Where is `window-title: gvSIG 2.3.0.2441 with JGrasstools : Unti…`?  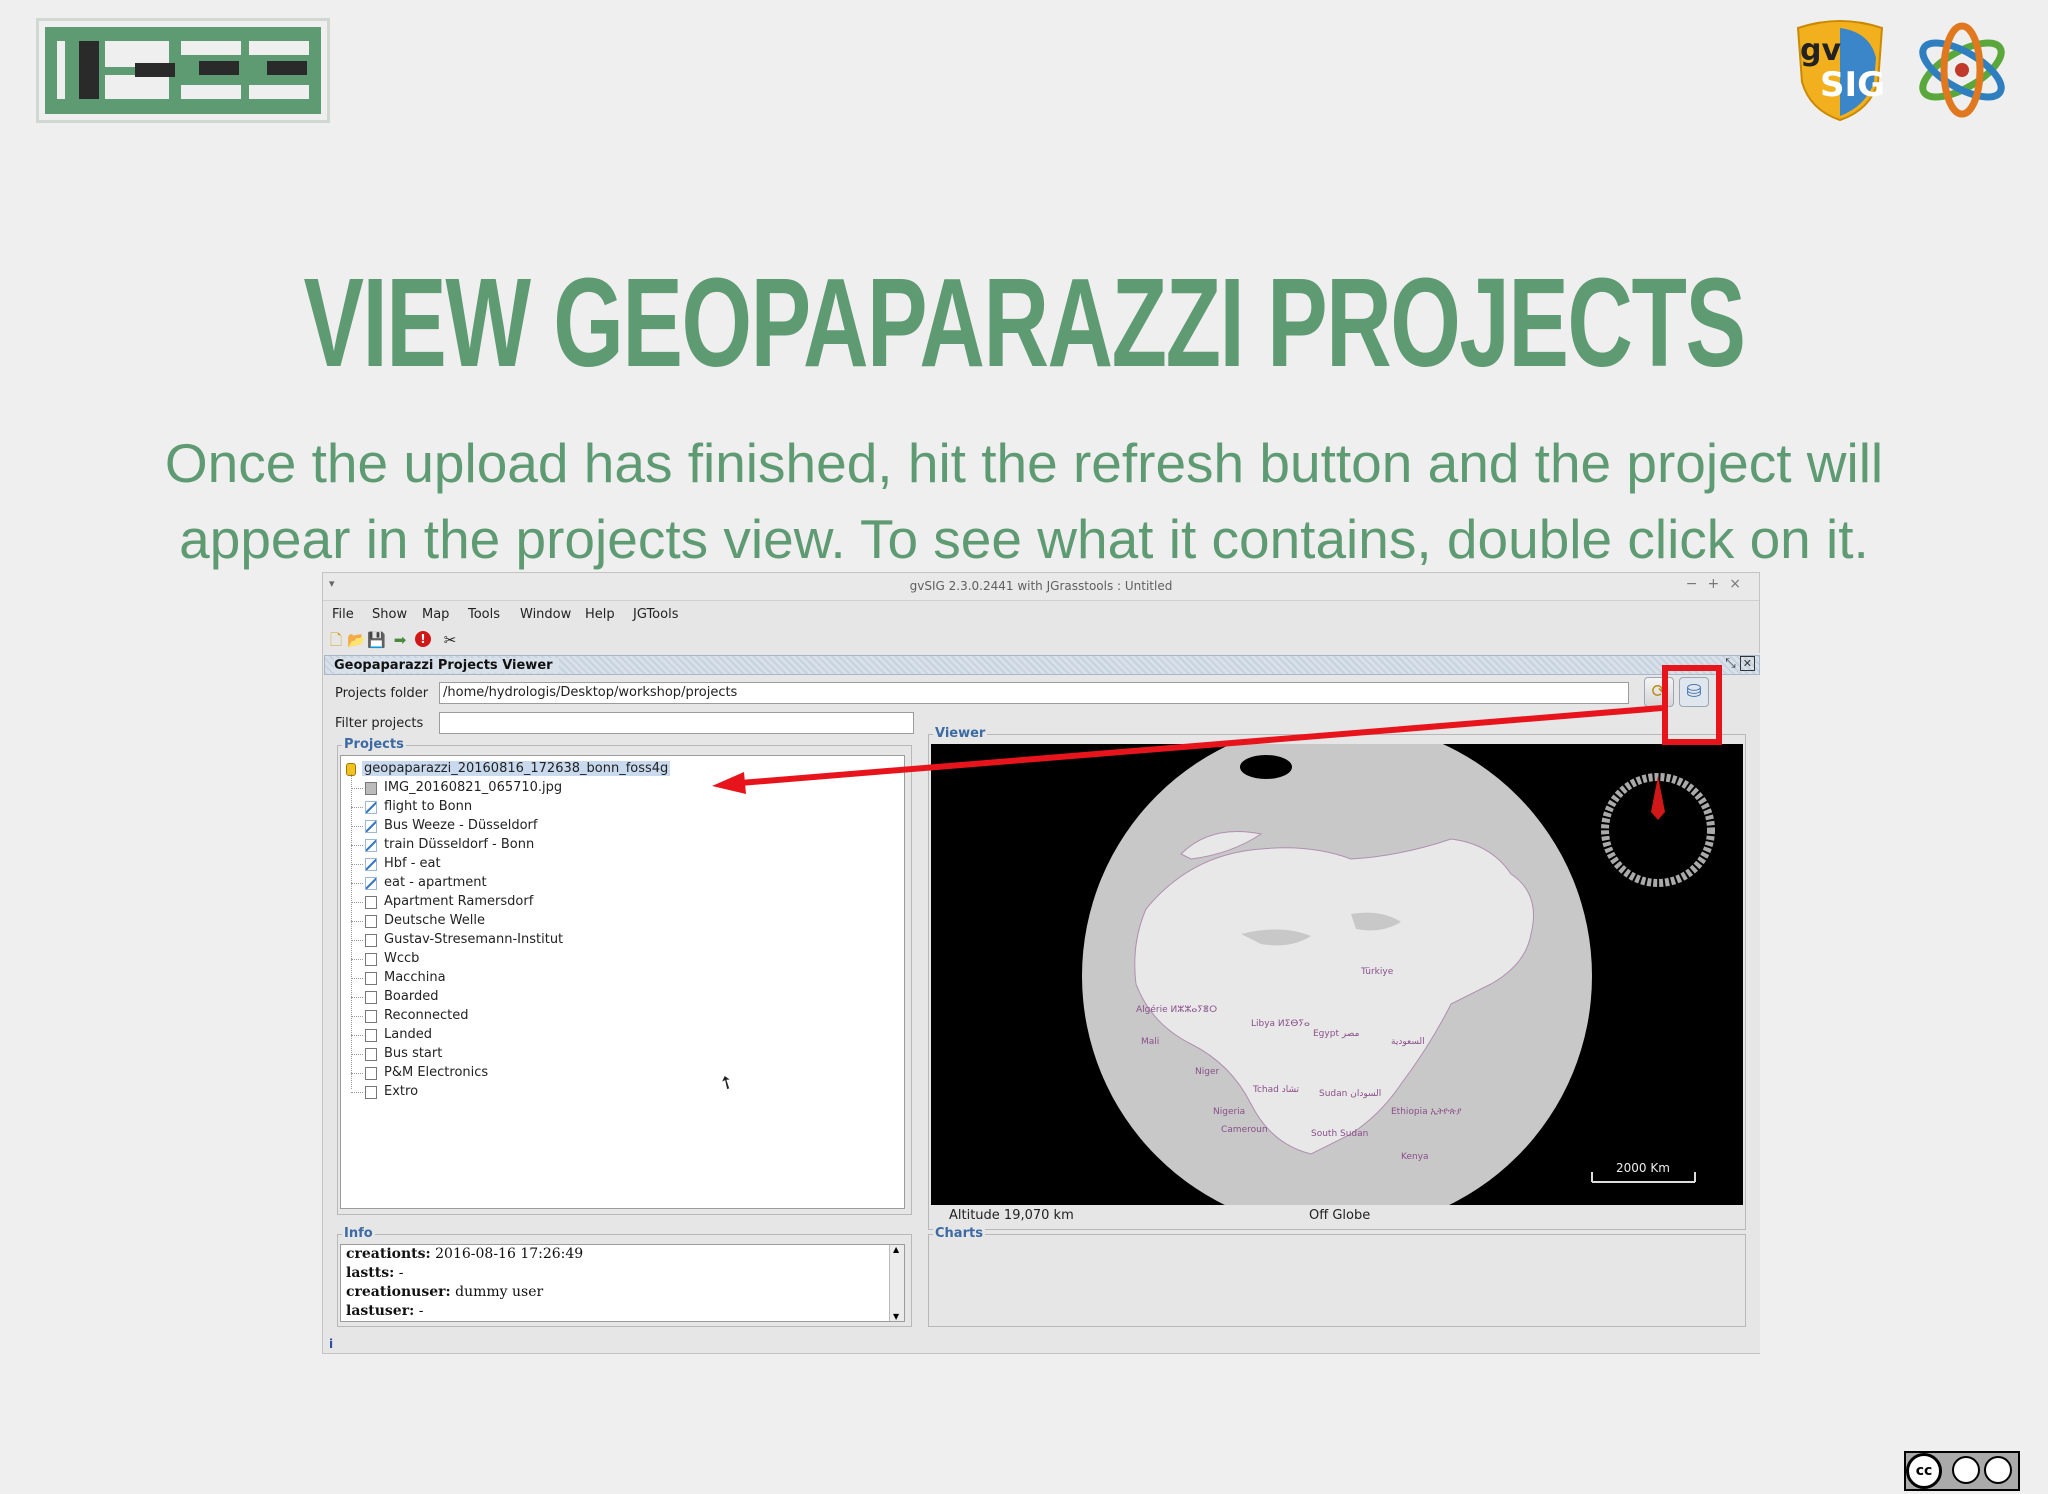 window-title: gvSIG 2.3.0.2441 with JGrasstools : Unti… is located at coordinates (1041, 586).